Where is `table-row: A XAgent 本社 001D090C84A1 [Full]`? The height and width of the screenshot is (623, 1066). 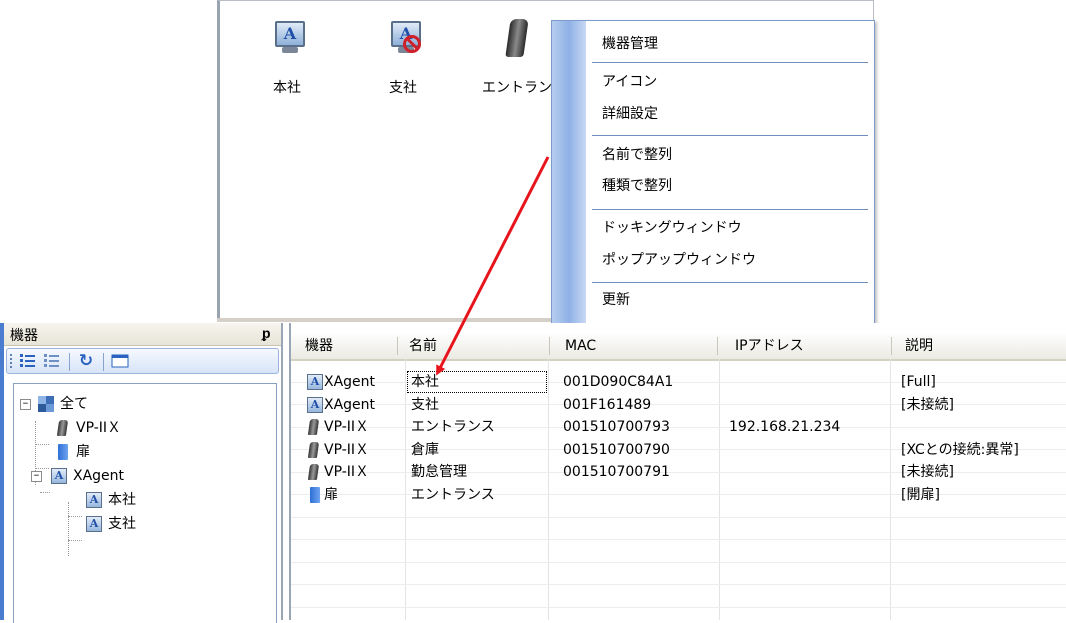 table-row: A XAgent 本社 001D090C84A1 [Full] is located at coordinates (678, 382).